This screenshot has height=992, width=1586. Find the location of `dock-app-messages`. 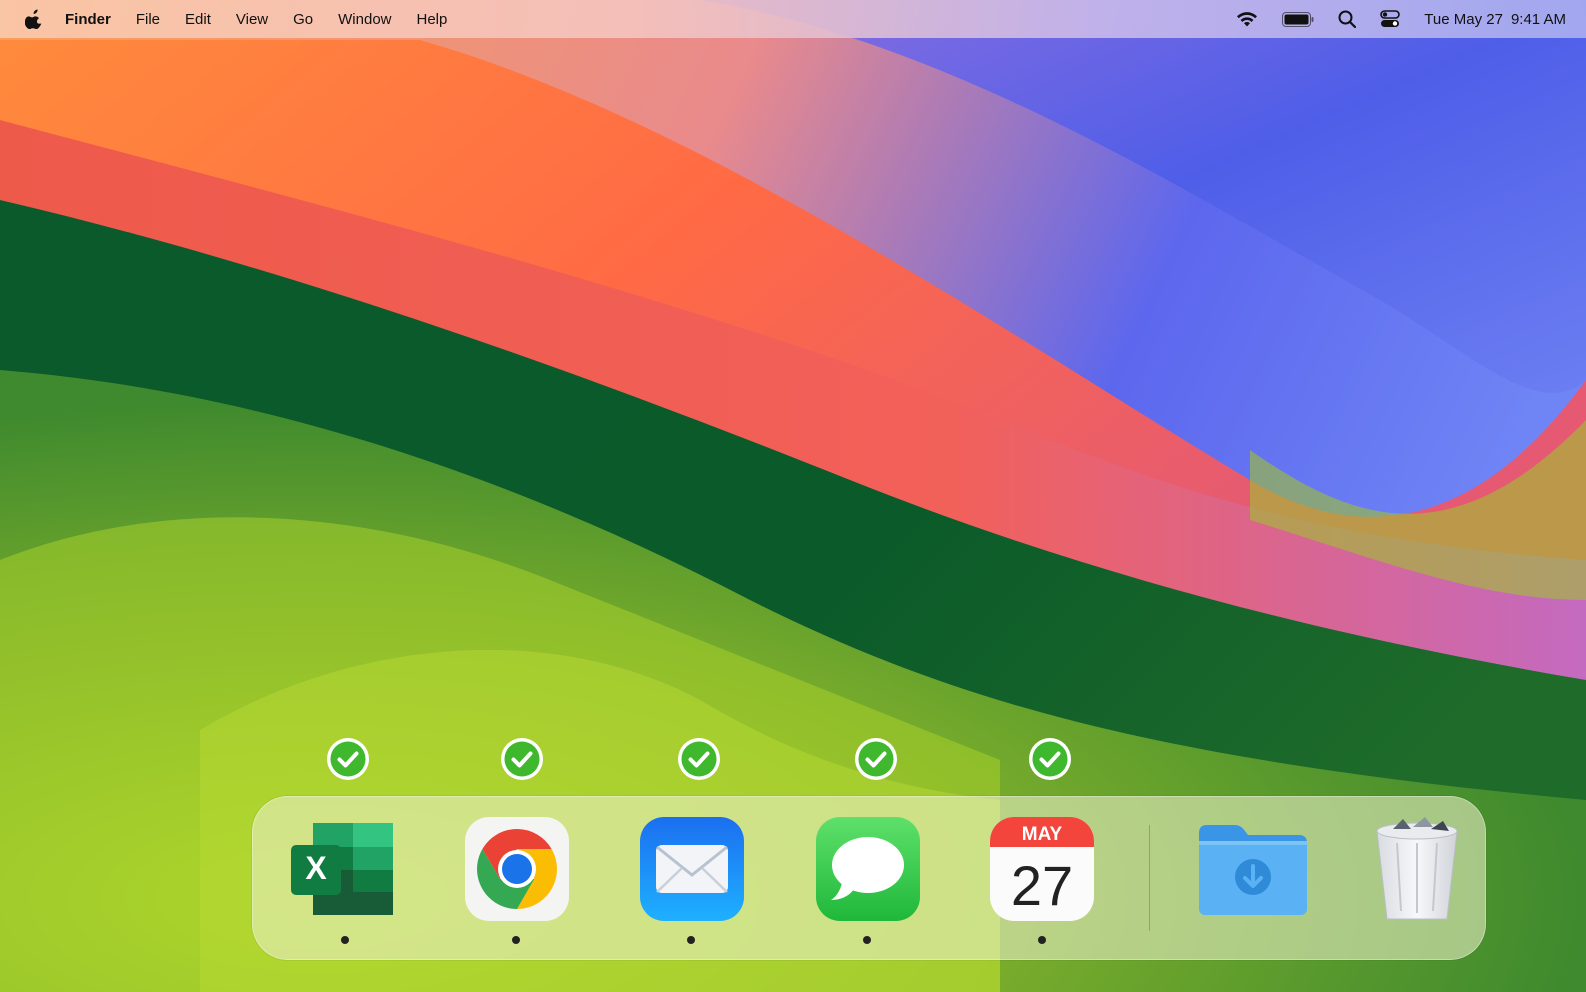

dock-app-messages is located at coordinates (868, 869).